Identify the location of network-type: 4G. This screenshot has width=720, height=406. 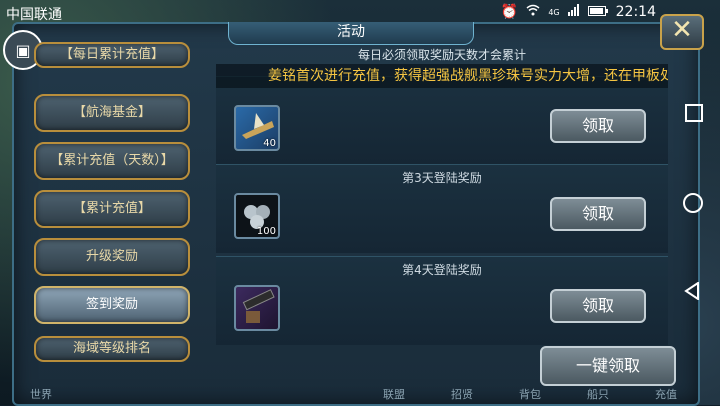
(554, 12).